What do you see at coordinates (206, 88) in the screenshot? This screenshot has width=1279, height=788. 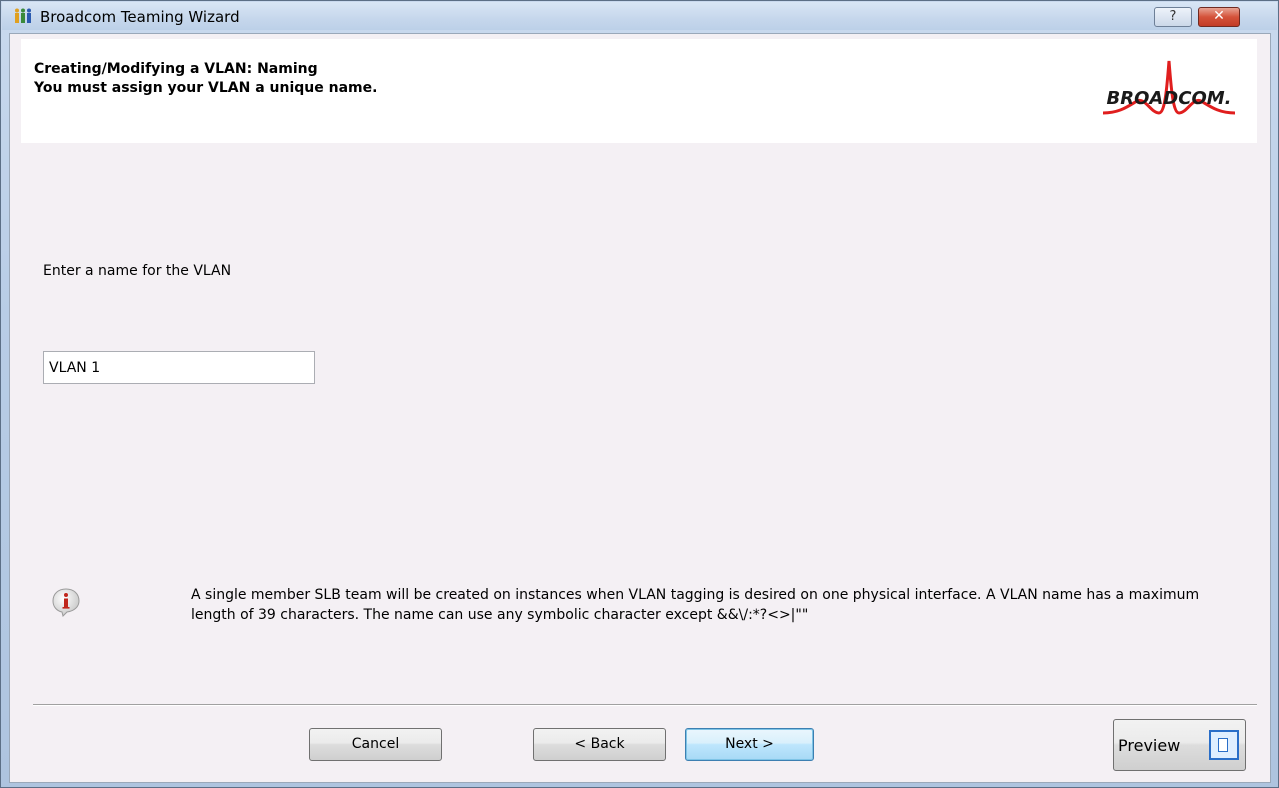 I see `page-subtitle: You must assign your VLAN a unique name.` at bounding box center [206, 88].